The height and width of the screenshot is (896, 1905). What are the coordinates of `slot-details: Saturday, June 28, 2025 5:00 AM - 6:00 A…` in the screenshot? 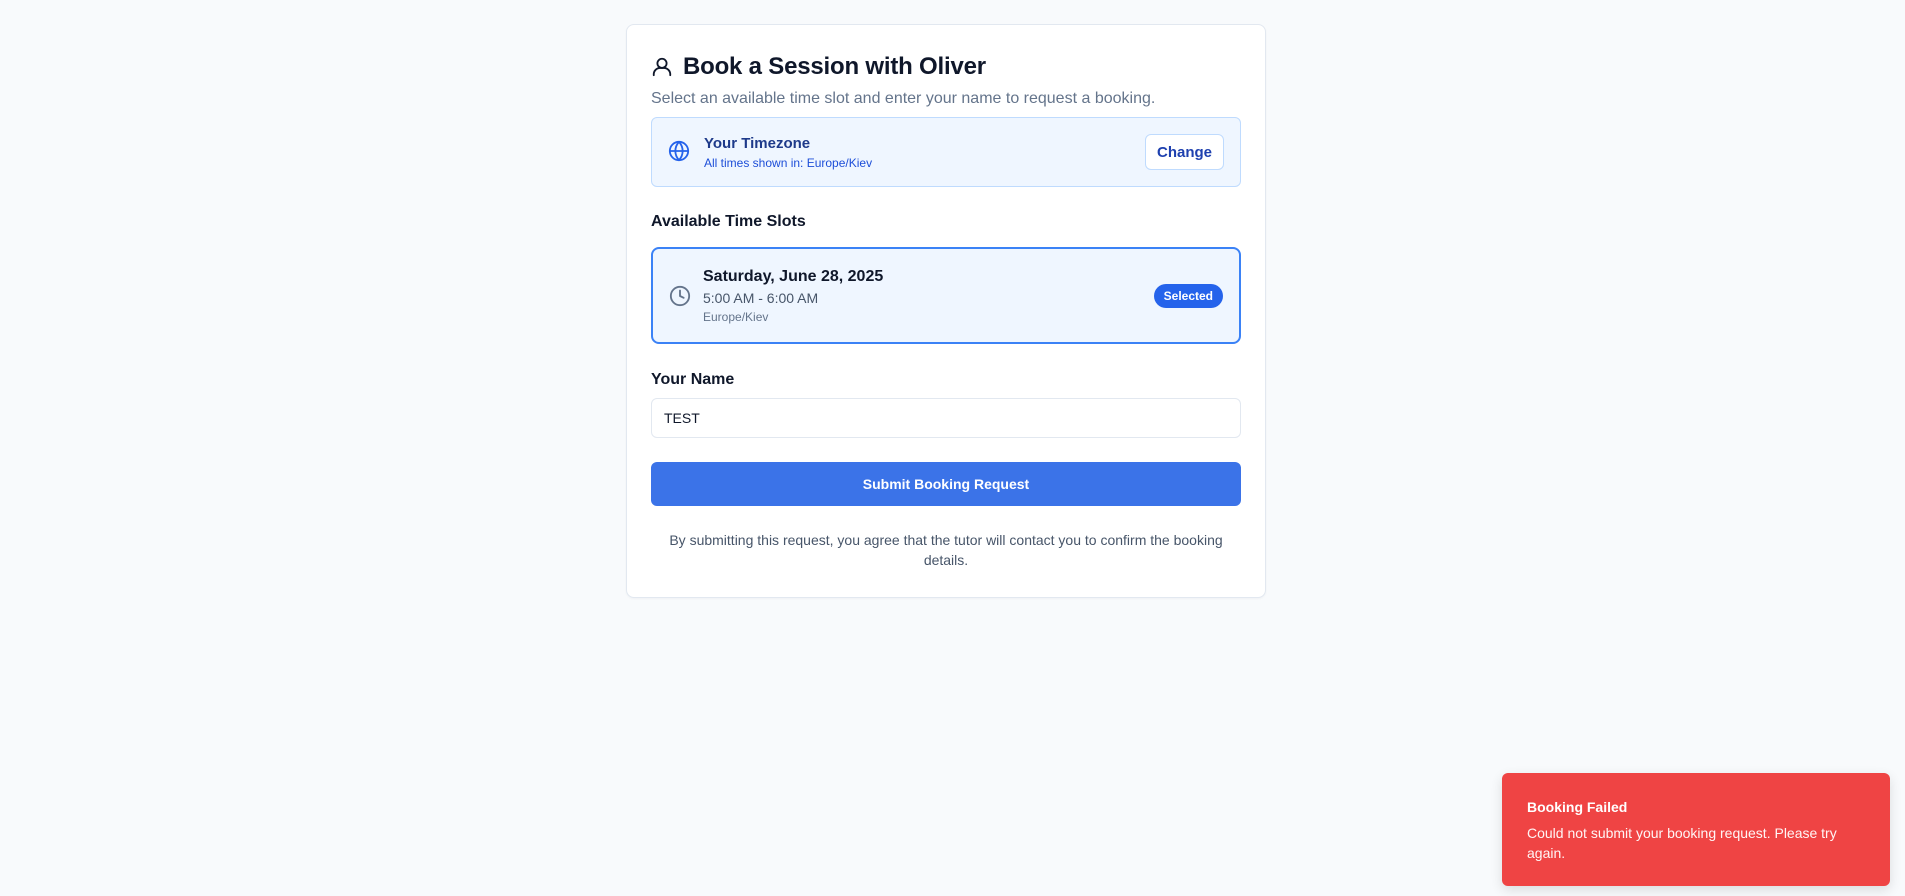 It's located at (928, 296).